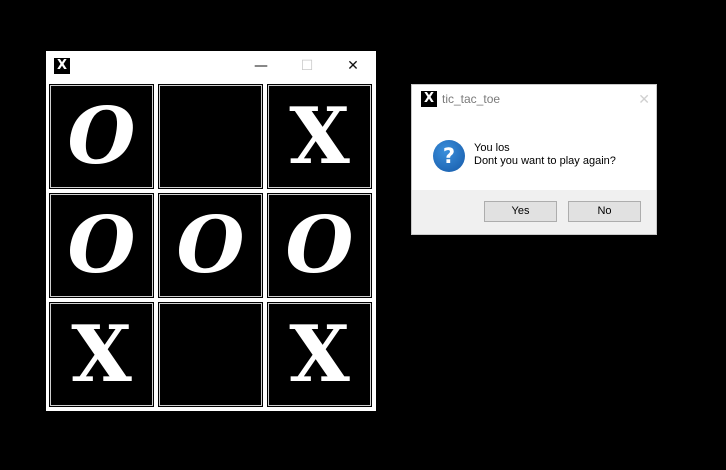 The image size is (726, 470). What do you see at coordinates (644, 99) in the screenshot?
I see `dialog-close-button: ✕` at bounding box center [644, 99].